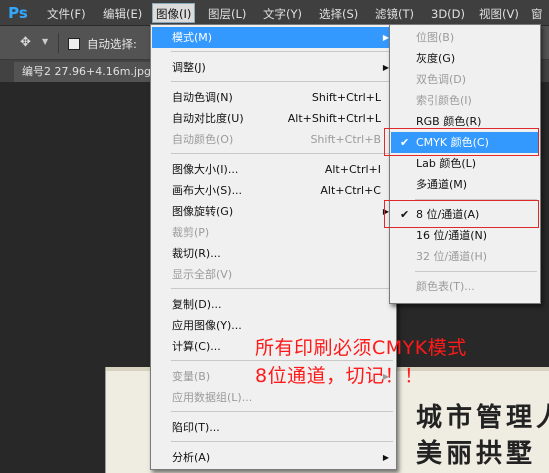 This screenshot has height=473, width=549. What do you see at coordinates (18, 13) in the screenshot?
I see `photoshop-logo: Ps` at bounding box center [18, 13].